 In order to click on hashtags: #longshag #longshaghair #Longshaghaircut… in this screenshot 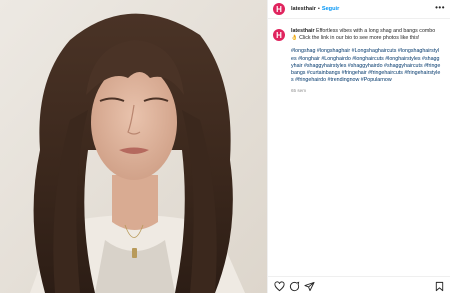, I will do `click(366, 66)`.